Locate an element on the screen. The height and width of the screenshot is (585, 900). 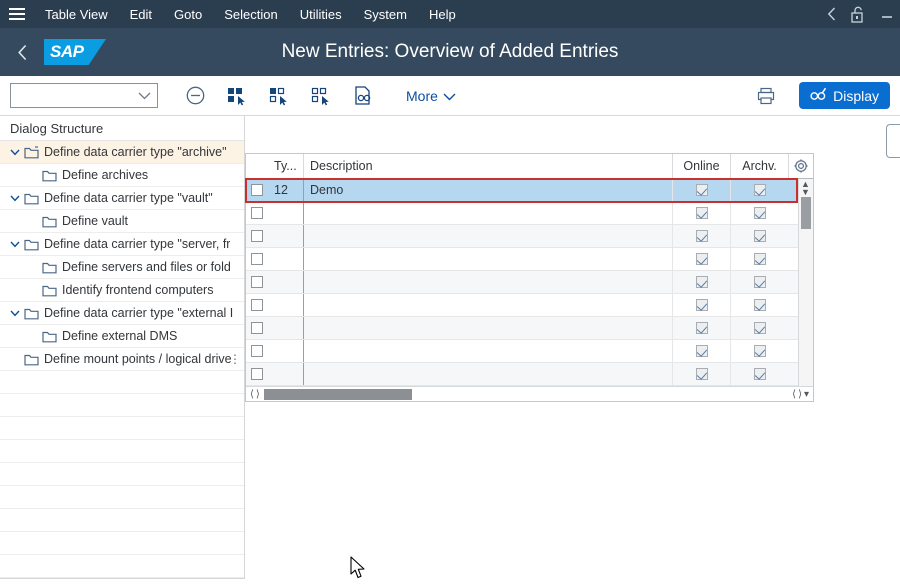
tree-item-6: Identify frontend computers is located at coordinates (122, 290).